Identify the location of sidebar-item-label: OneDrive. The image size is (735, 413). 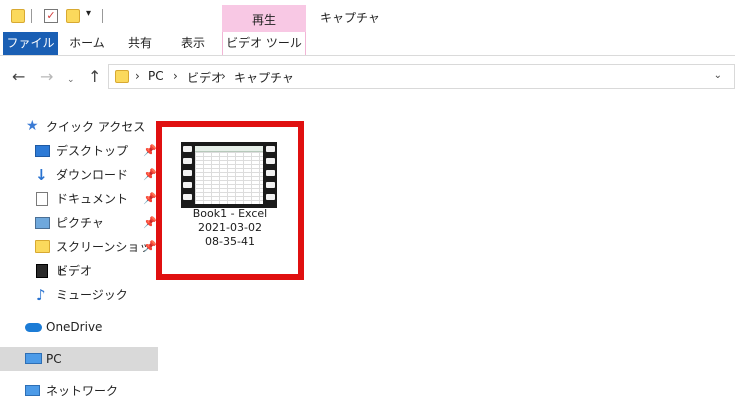
(74, 327).